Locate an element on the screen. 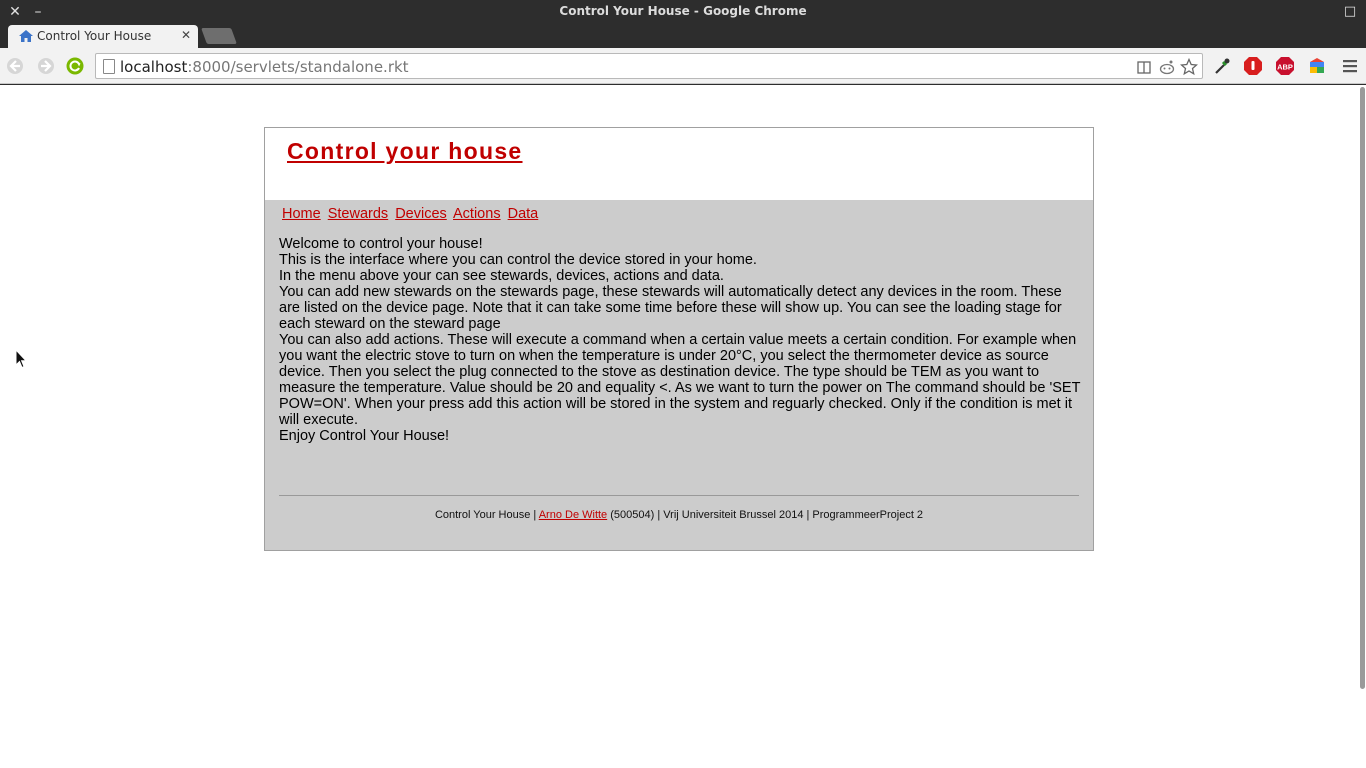  site-title-link: Control your house is located at coordinates (405, 151).